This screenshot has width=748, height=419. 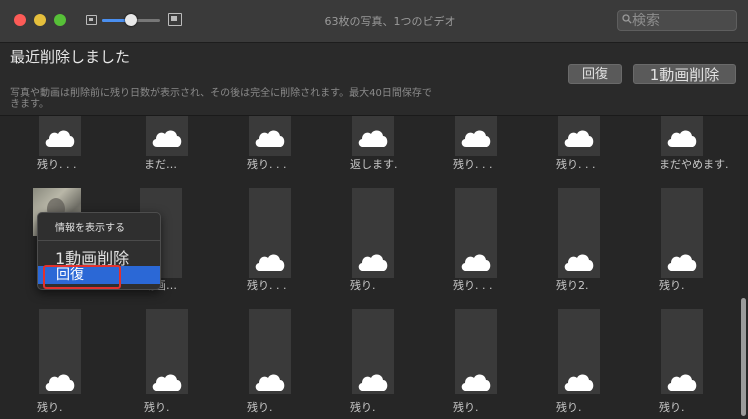 What do you see at coordinates (390, 21) in the screenshot?
I see `window-title: 63枚の写真、1つのビデオ` at bounding box center [390, 21].